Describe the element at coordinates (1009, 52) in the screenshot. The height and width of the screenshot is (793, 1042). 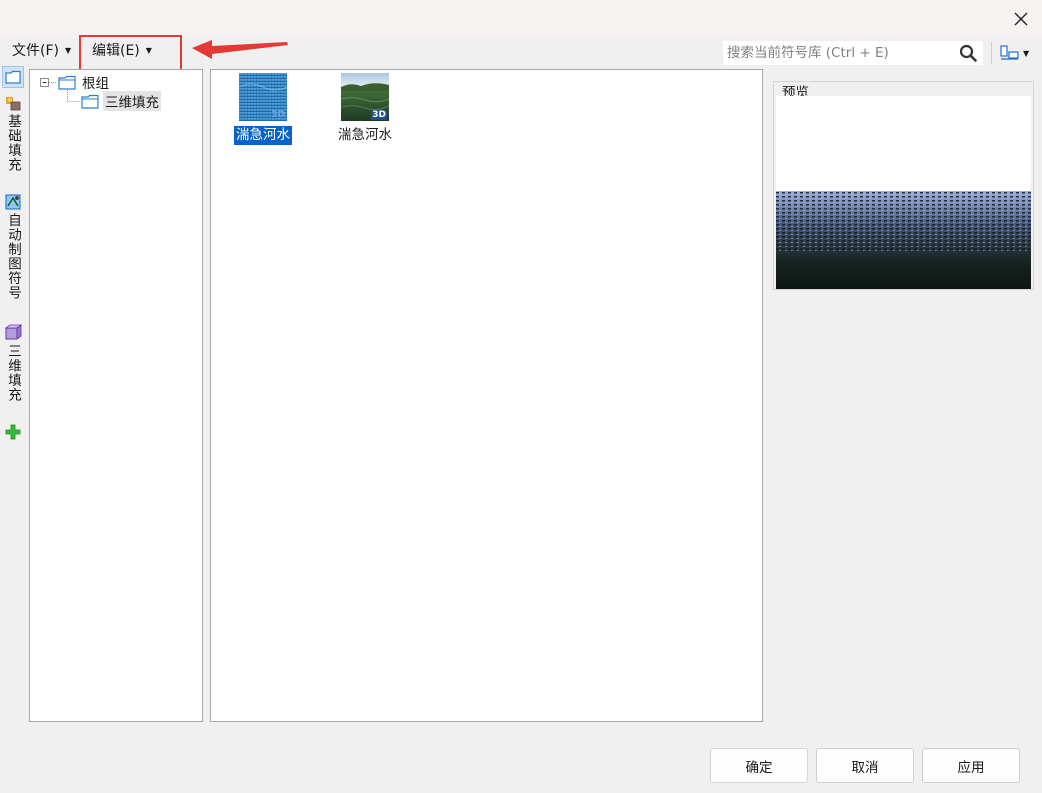
I see `view-mode-icon` at that location.